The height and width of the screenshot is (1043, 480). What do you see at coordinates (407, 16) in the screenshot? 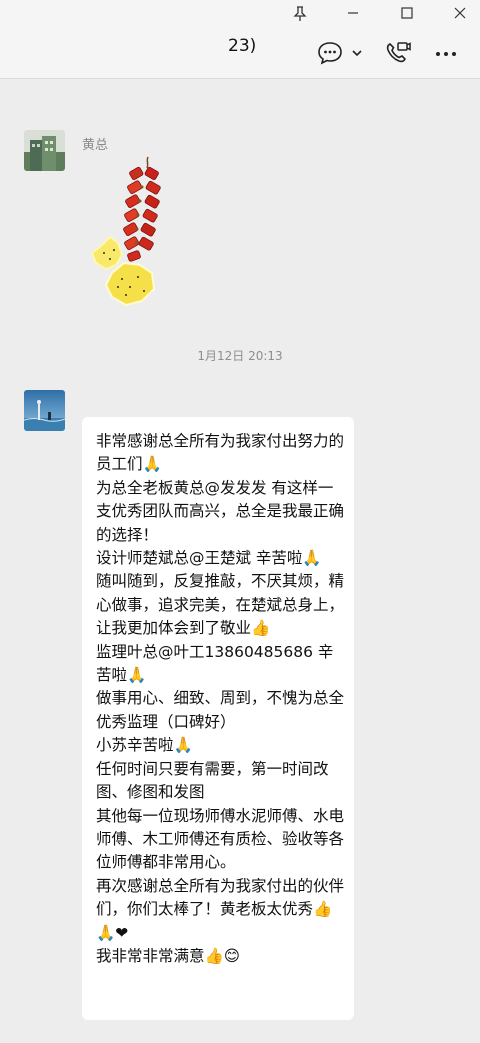
I see `maximize-icon` at bounding box center [407, 16].